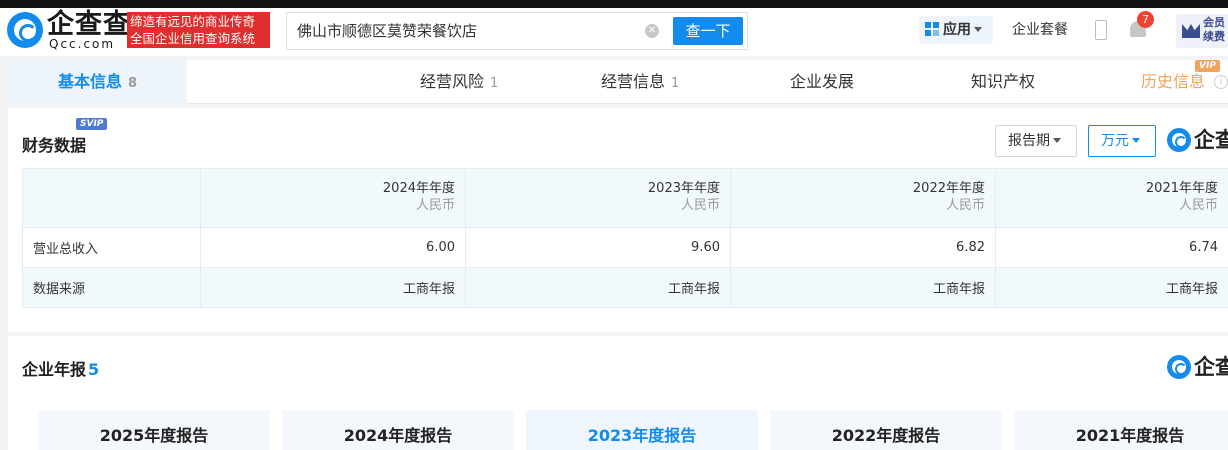  What do you see at coordinates (822, 82) in the screenshot?
I see `tab-enterprise-development: 企业发展` at bounding box center [822, 82].